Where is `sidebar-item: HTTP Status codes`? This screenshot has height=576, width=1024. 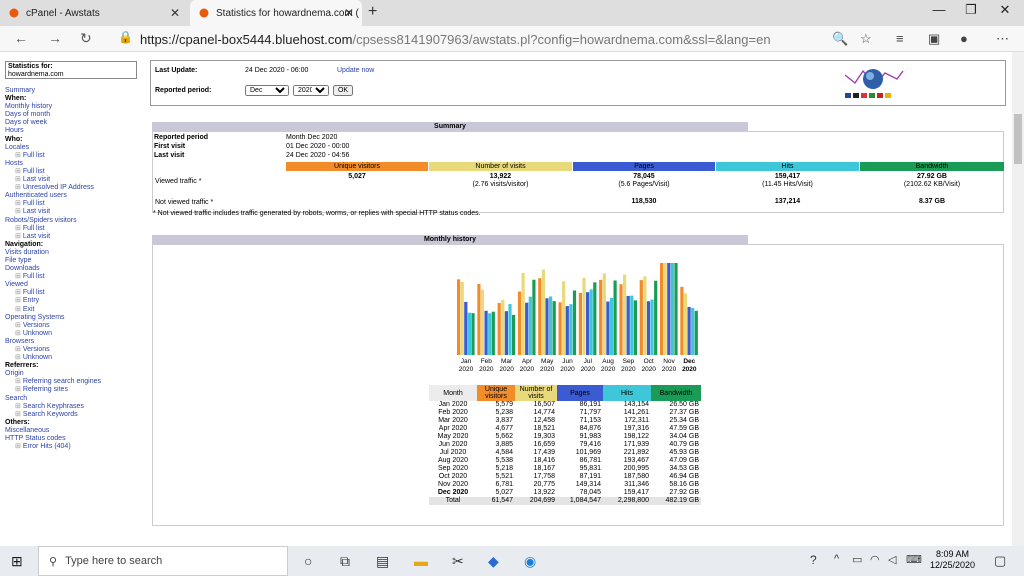 sidebar-item: HTTP Status codes is located at coordinates (75, 439).